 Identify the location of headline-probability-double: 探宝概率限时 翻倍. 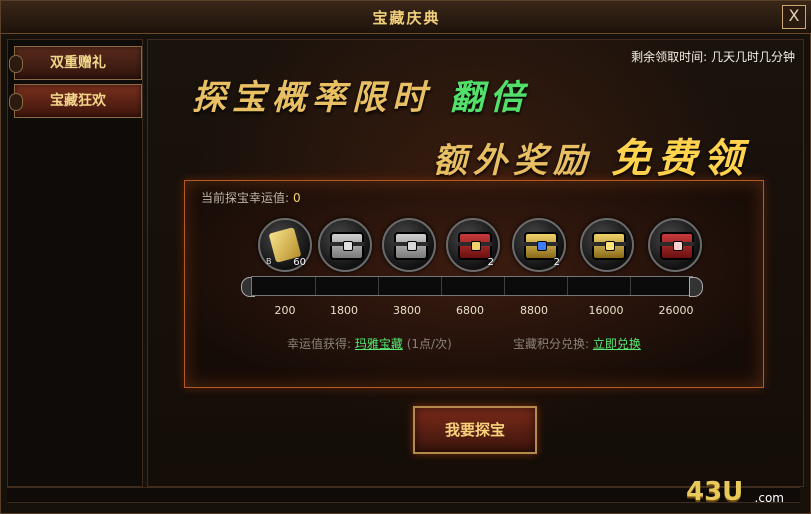
(361, 94).